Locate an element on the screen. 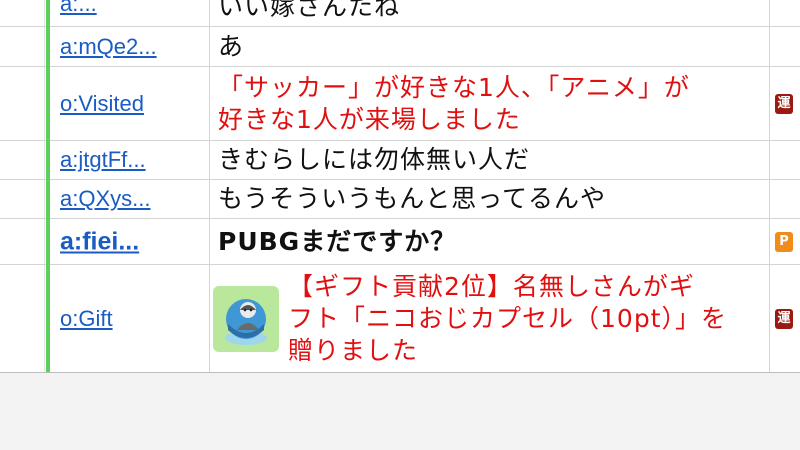 This screenshot has height=450, width=800. message-line: フト「ニコおじカプセル（10pt）」を is located at coordinates (507, 318).